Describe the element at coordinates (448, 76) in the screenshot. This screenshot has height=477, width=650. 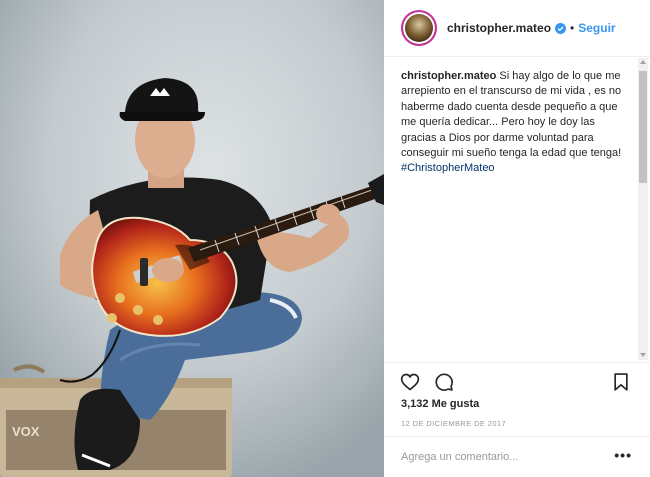
I see `caption-author: christopher.mateo` at that location.